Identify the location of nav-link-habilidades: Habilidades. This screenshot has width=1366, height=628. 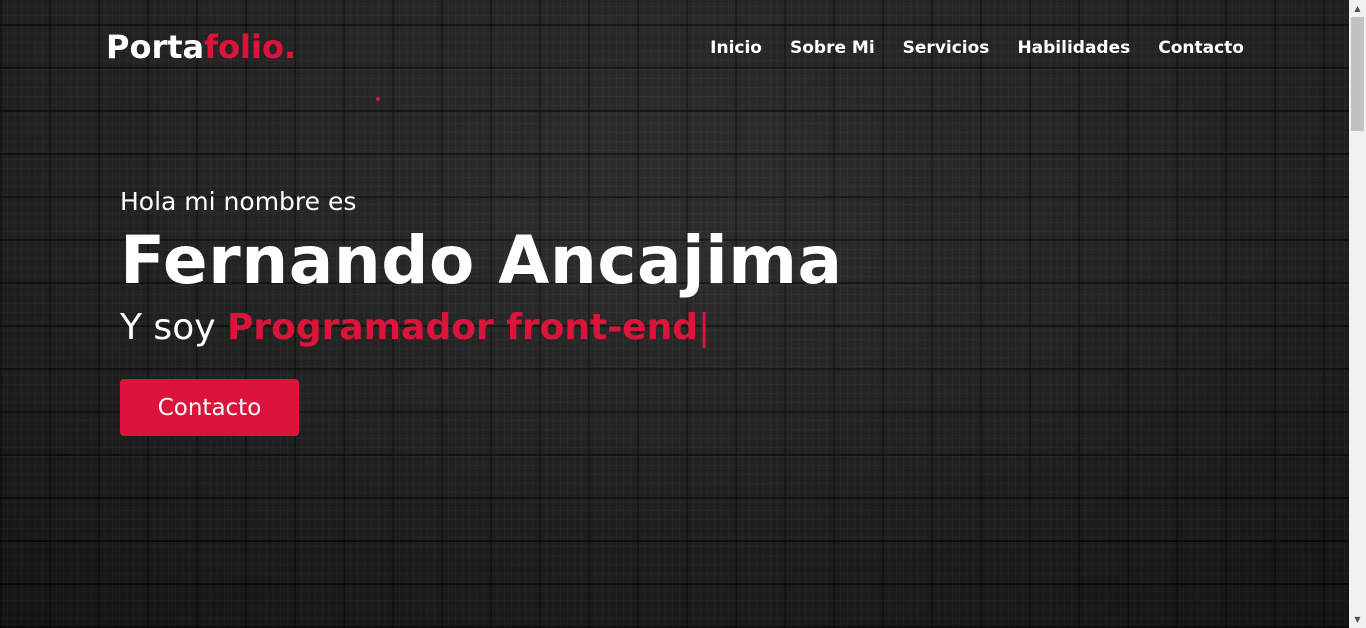
(1073, 48).